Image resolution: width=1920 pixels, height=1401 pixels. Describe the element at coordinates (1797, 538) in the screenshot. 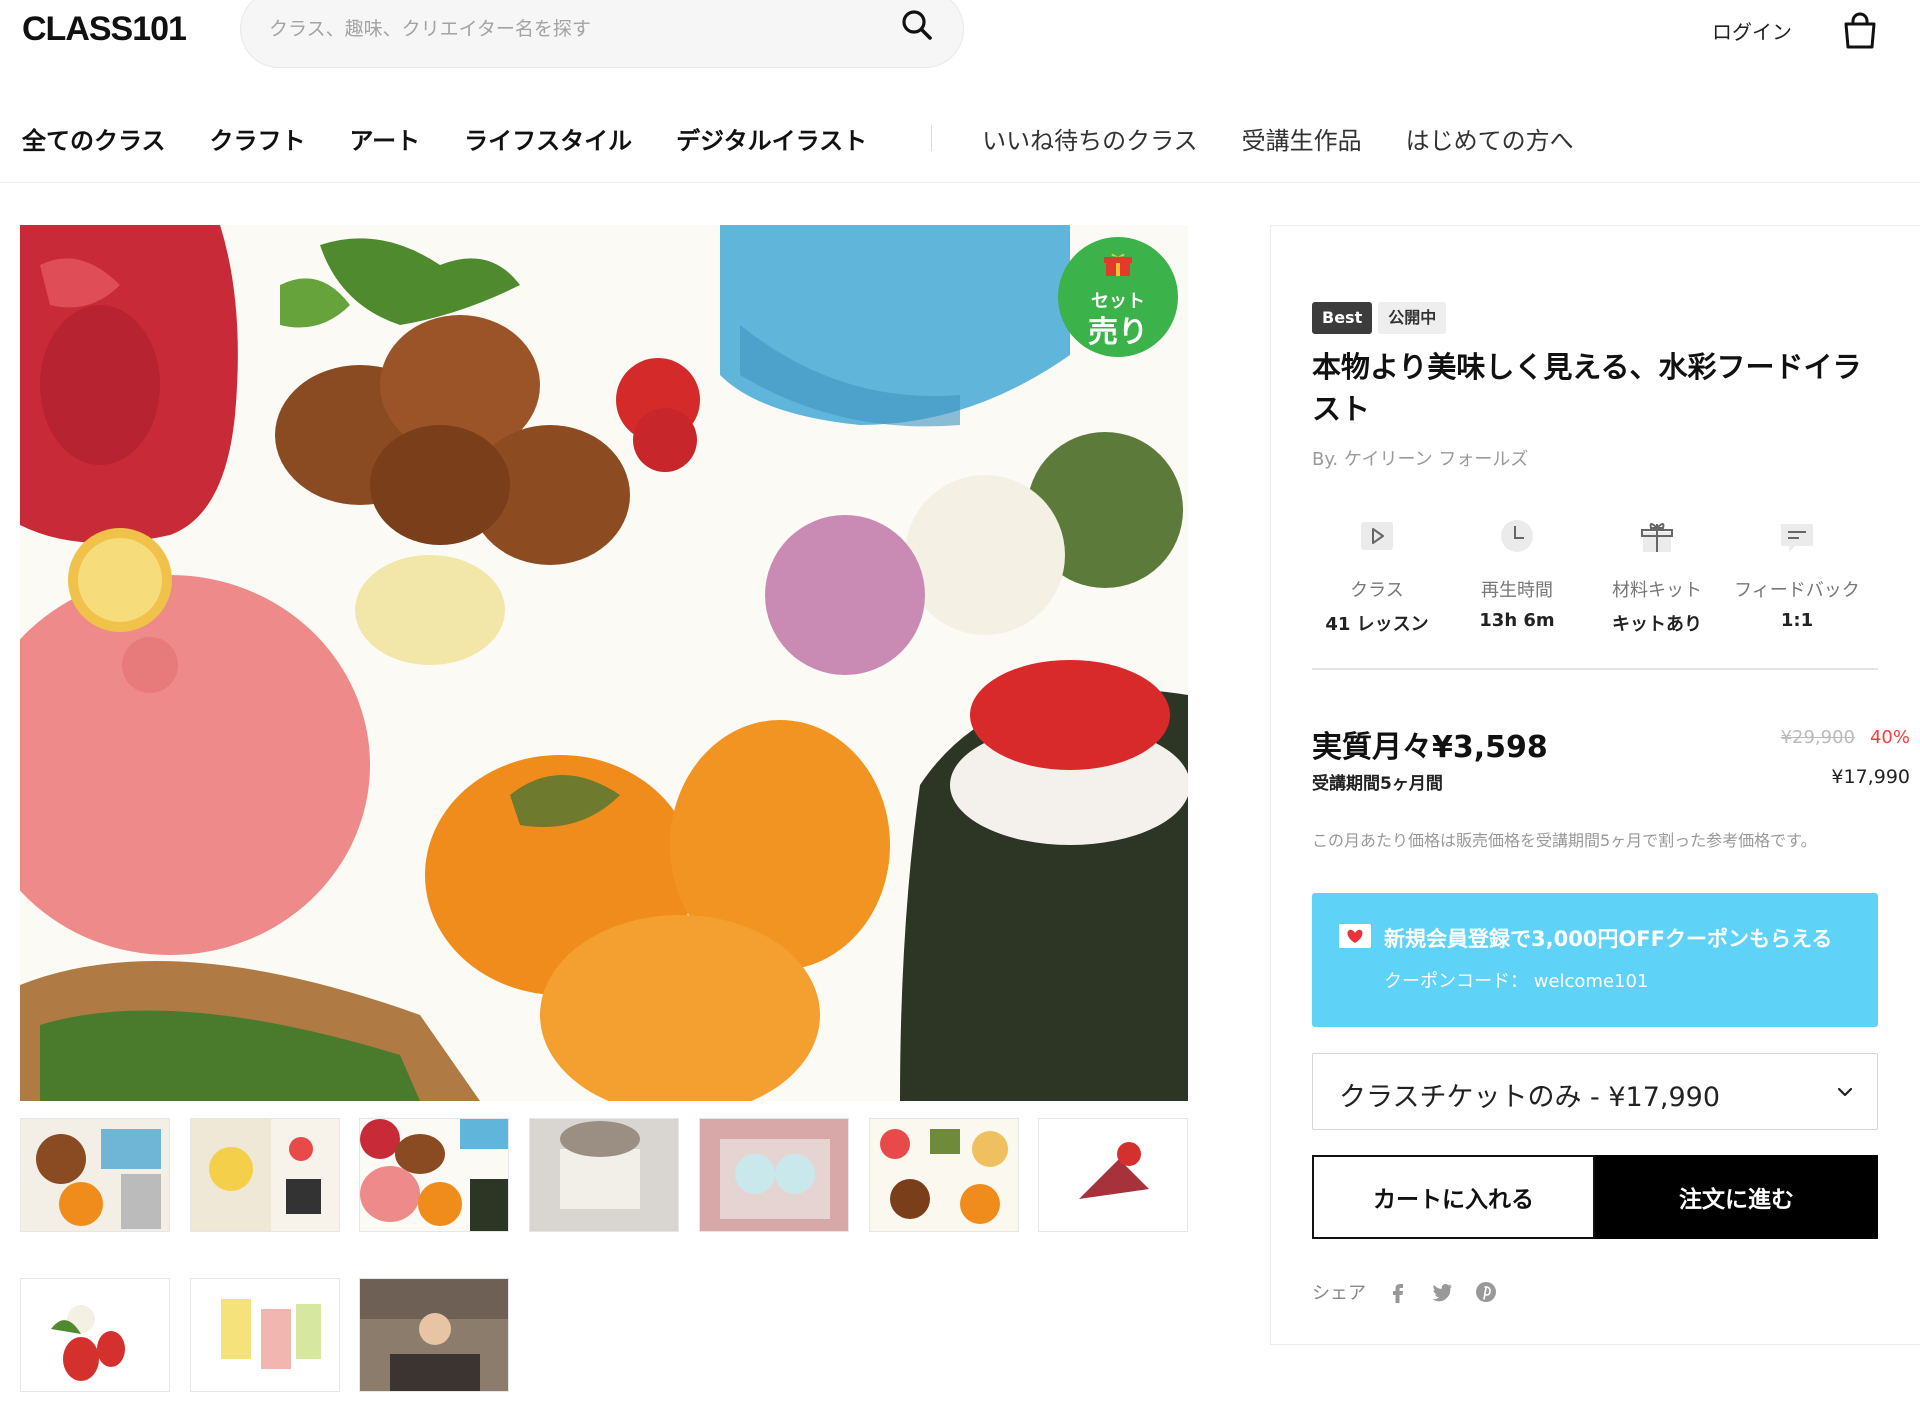

I see `chat-icon` at that location.